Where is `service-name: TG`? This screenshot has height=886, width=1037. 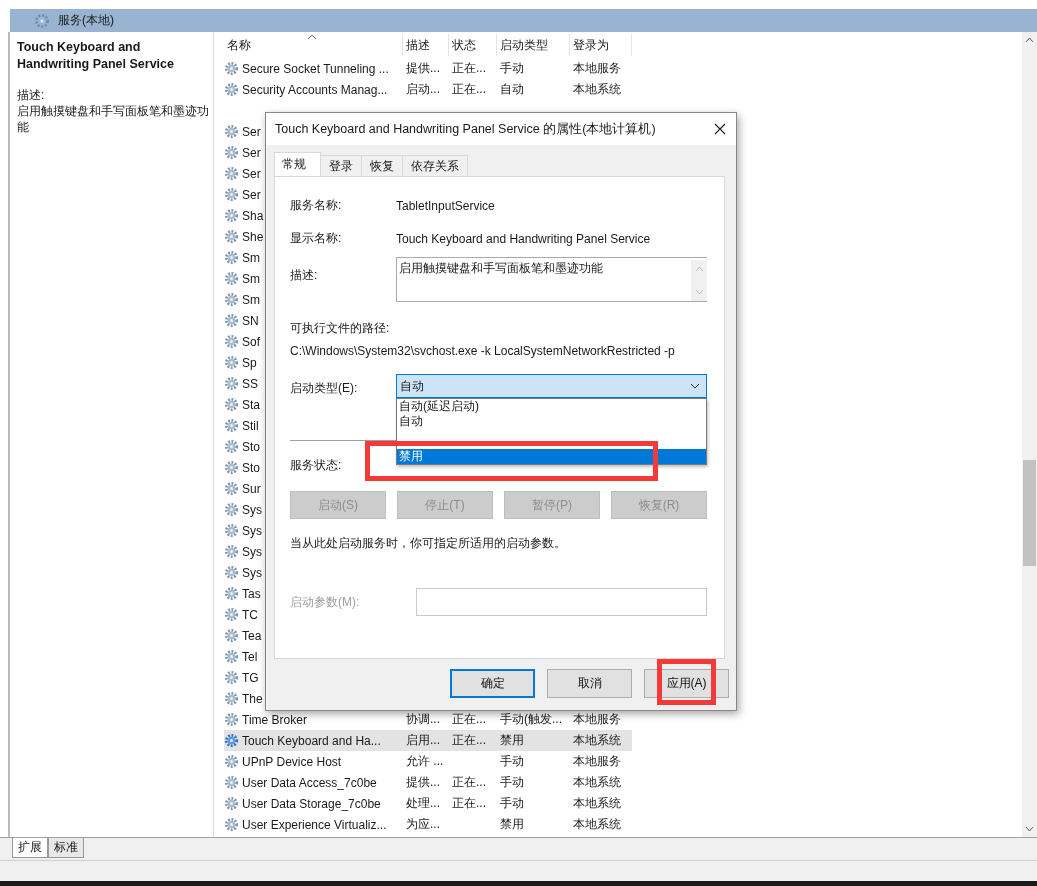
service-name: TG is located at coordinates (250, 677).